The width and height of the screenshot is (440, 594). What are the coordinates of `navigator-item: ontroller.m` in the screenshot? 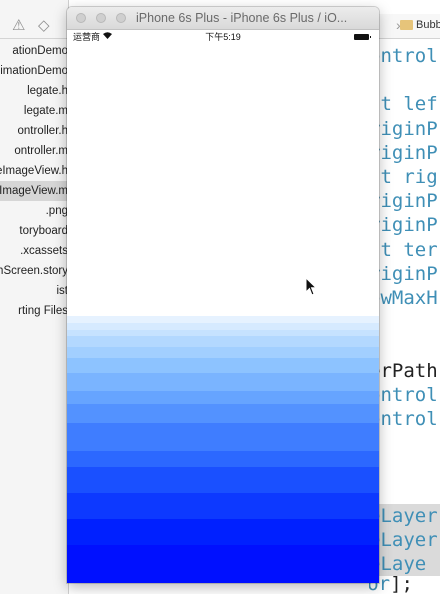 It's located at (34, 151).